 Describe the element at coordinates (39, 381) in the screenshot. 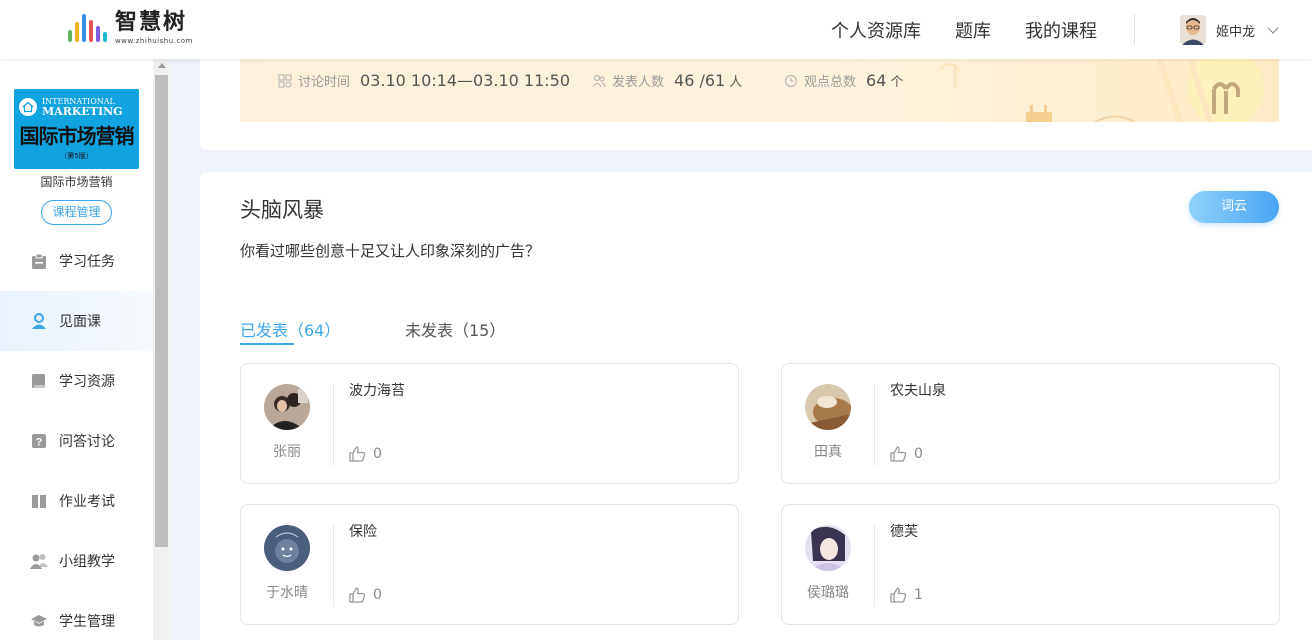

I see `book-icon` at that location.